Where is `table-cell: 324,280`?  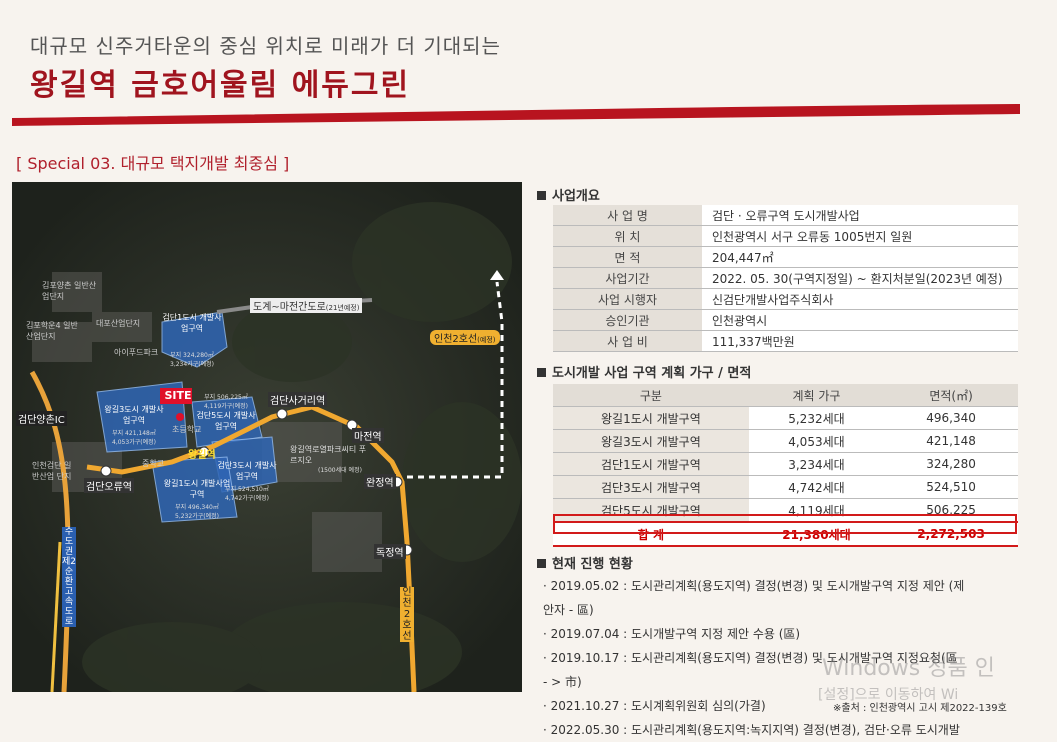
table-cell: 324,280 is located at coordinates (951, 464).